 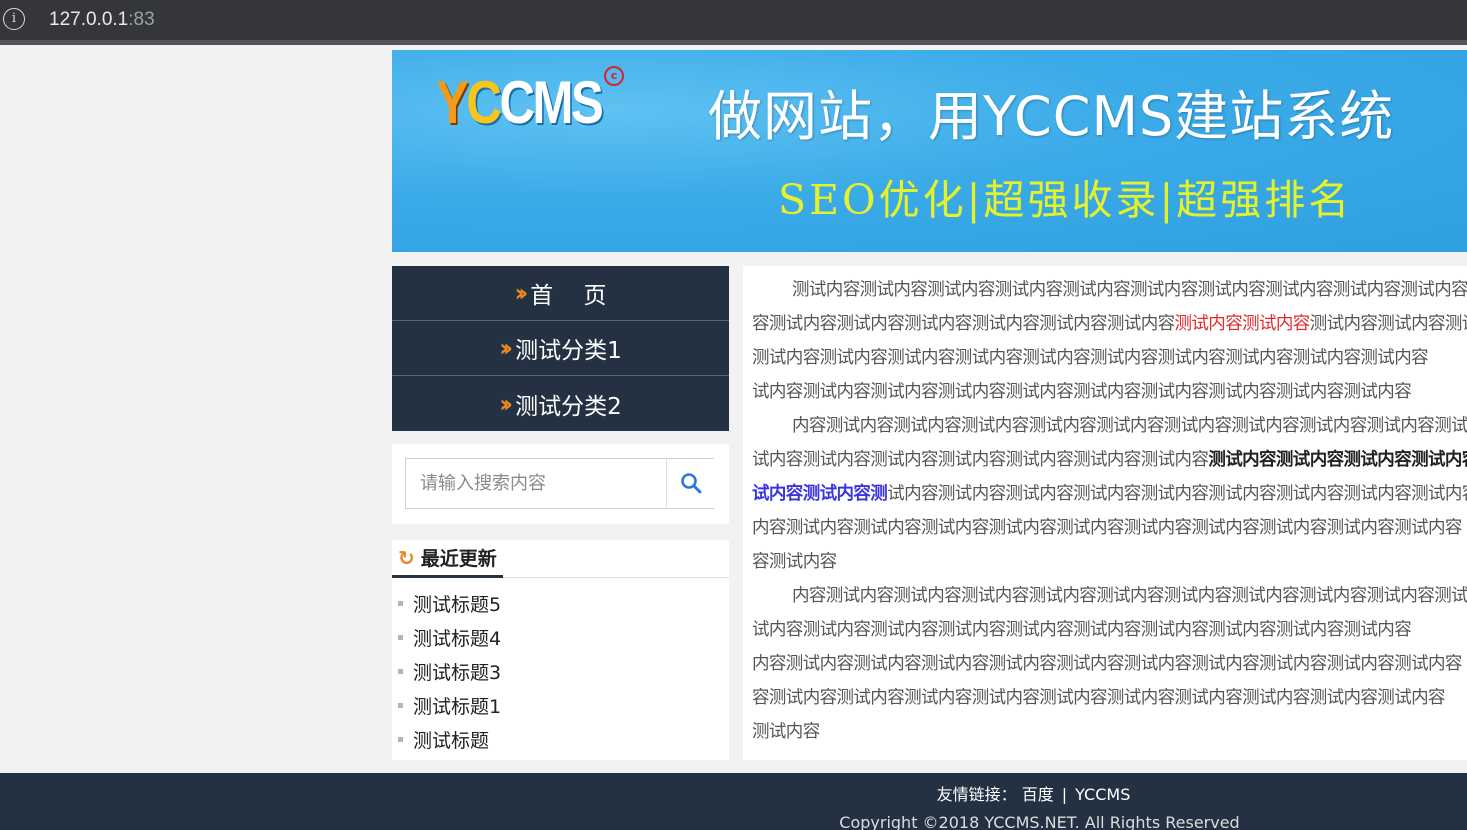 I want to click on logo-letter-y: Y, so click(x=452, y=102).